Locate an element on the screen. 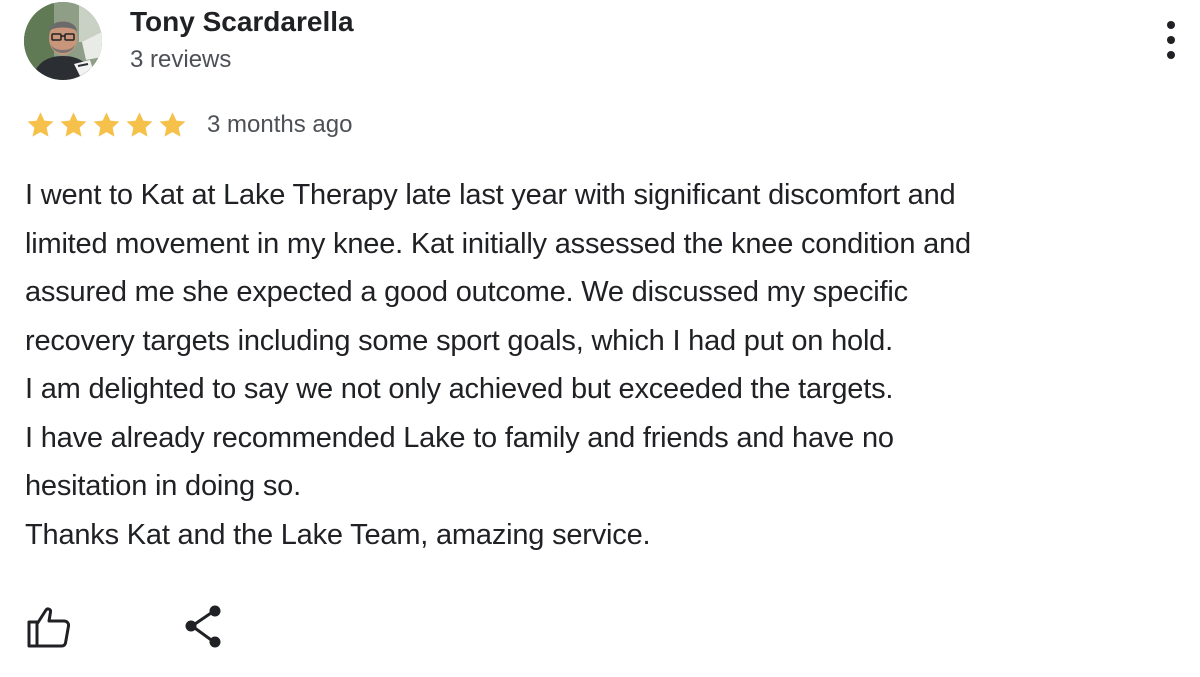  more-vertical-icon is located at coordinates (1171, 40).